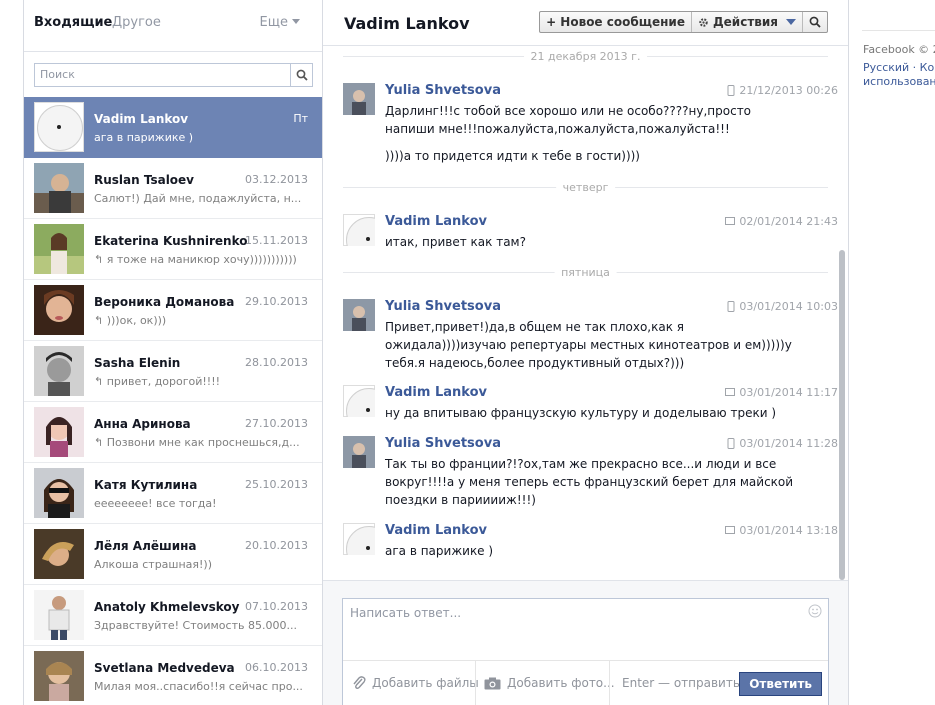  Describe the element at coordinates (681, 683) in the screenshot. I see `enter-to-send-label: Enter — отправить` at that location.